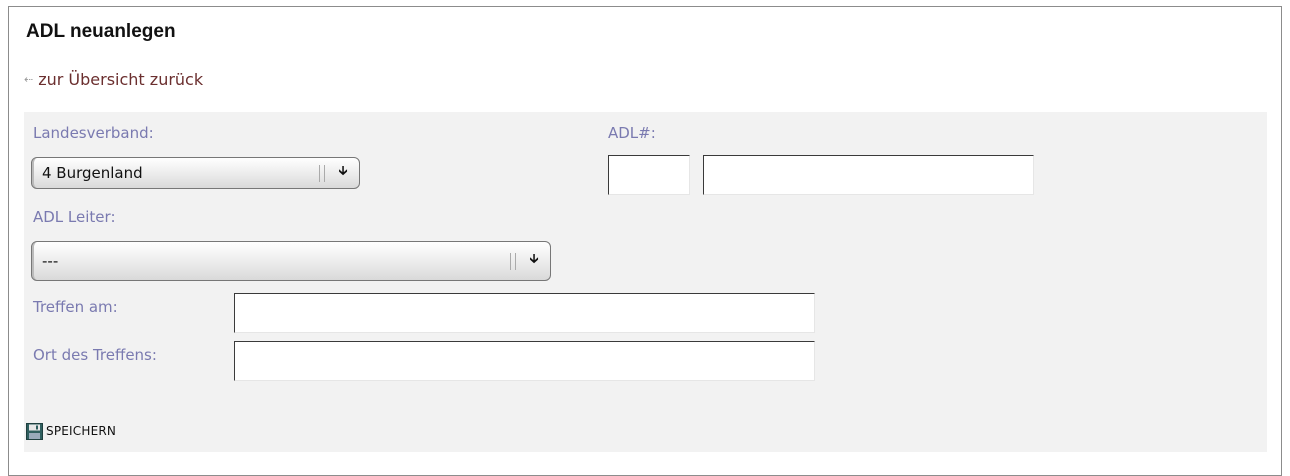 The width and height of the screenshot is (1290, 476). I want to click on back-to-overview-link: ⇠ zur Übersicht zurück, so click(113, 79).